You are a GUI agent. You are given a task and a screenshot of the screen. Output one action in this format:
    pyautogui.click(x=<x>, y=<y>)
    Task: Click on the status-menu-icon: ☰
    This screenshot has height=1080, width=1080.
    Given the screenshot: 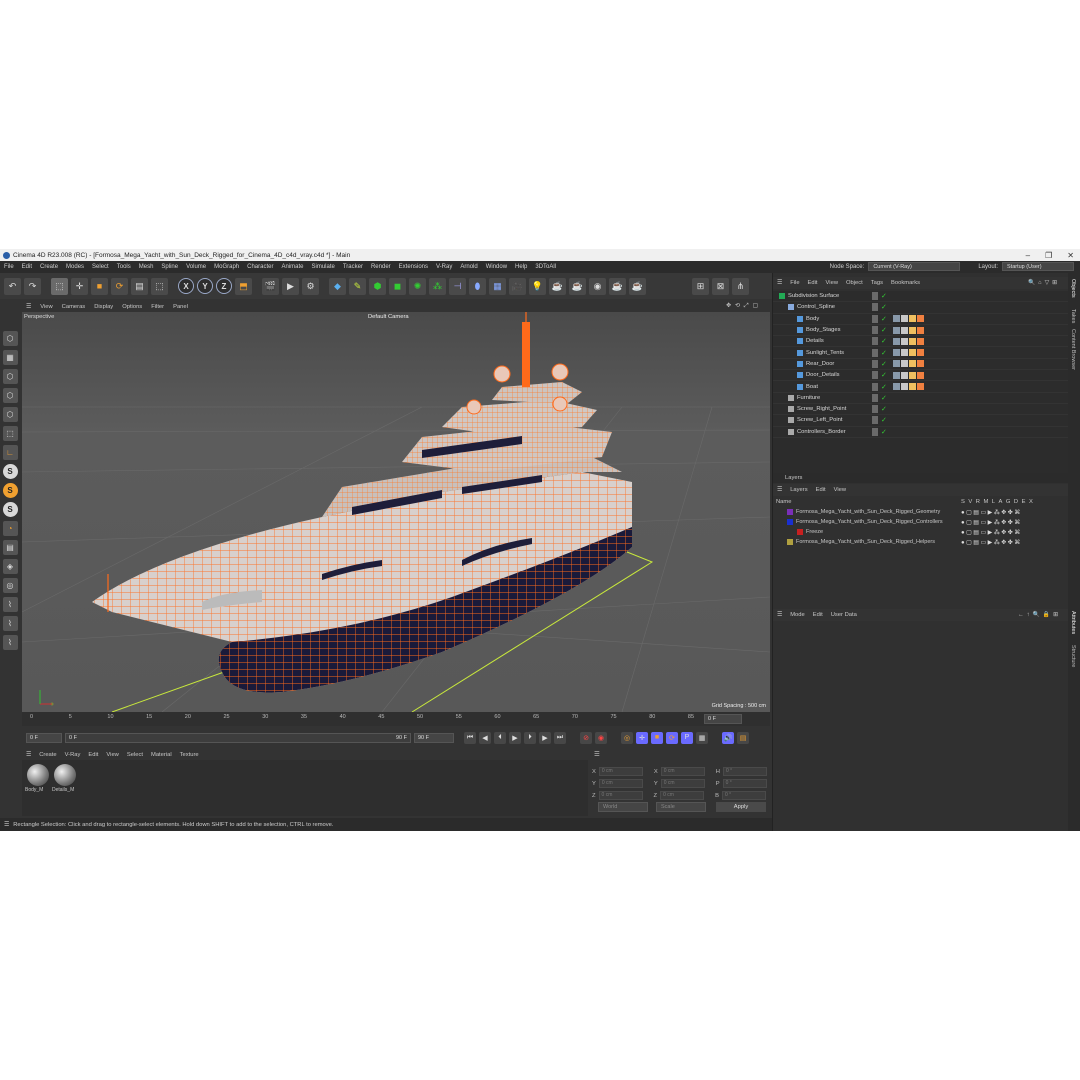 What is the action you would take?
    pyautogui.click(x=6, y=825)
    